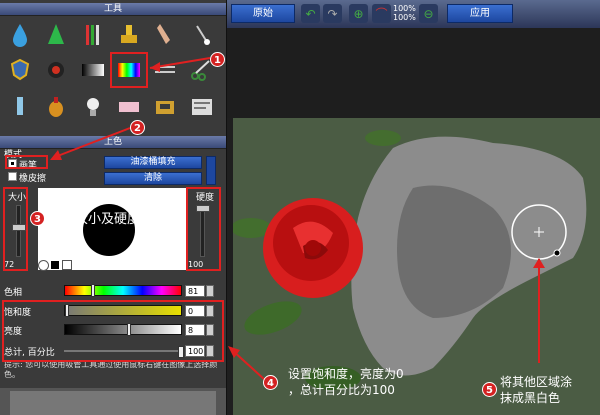 The width and height of the screenshot is (600, 415). What do you see at coordinates (489, 389) in the screenshot?
I see `step-5-badge: 5` at bounding box center [489, 389].